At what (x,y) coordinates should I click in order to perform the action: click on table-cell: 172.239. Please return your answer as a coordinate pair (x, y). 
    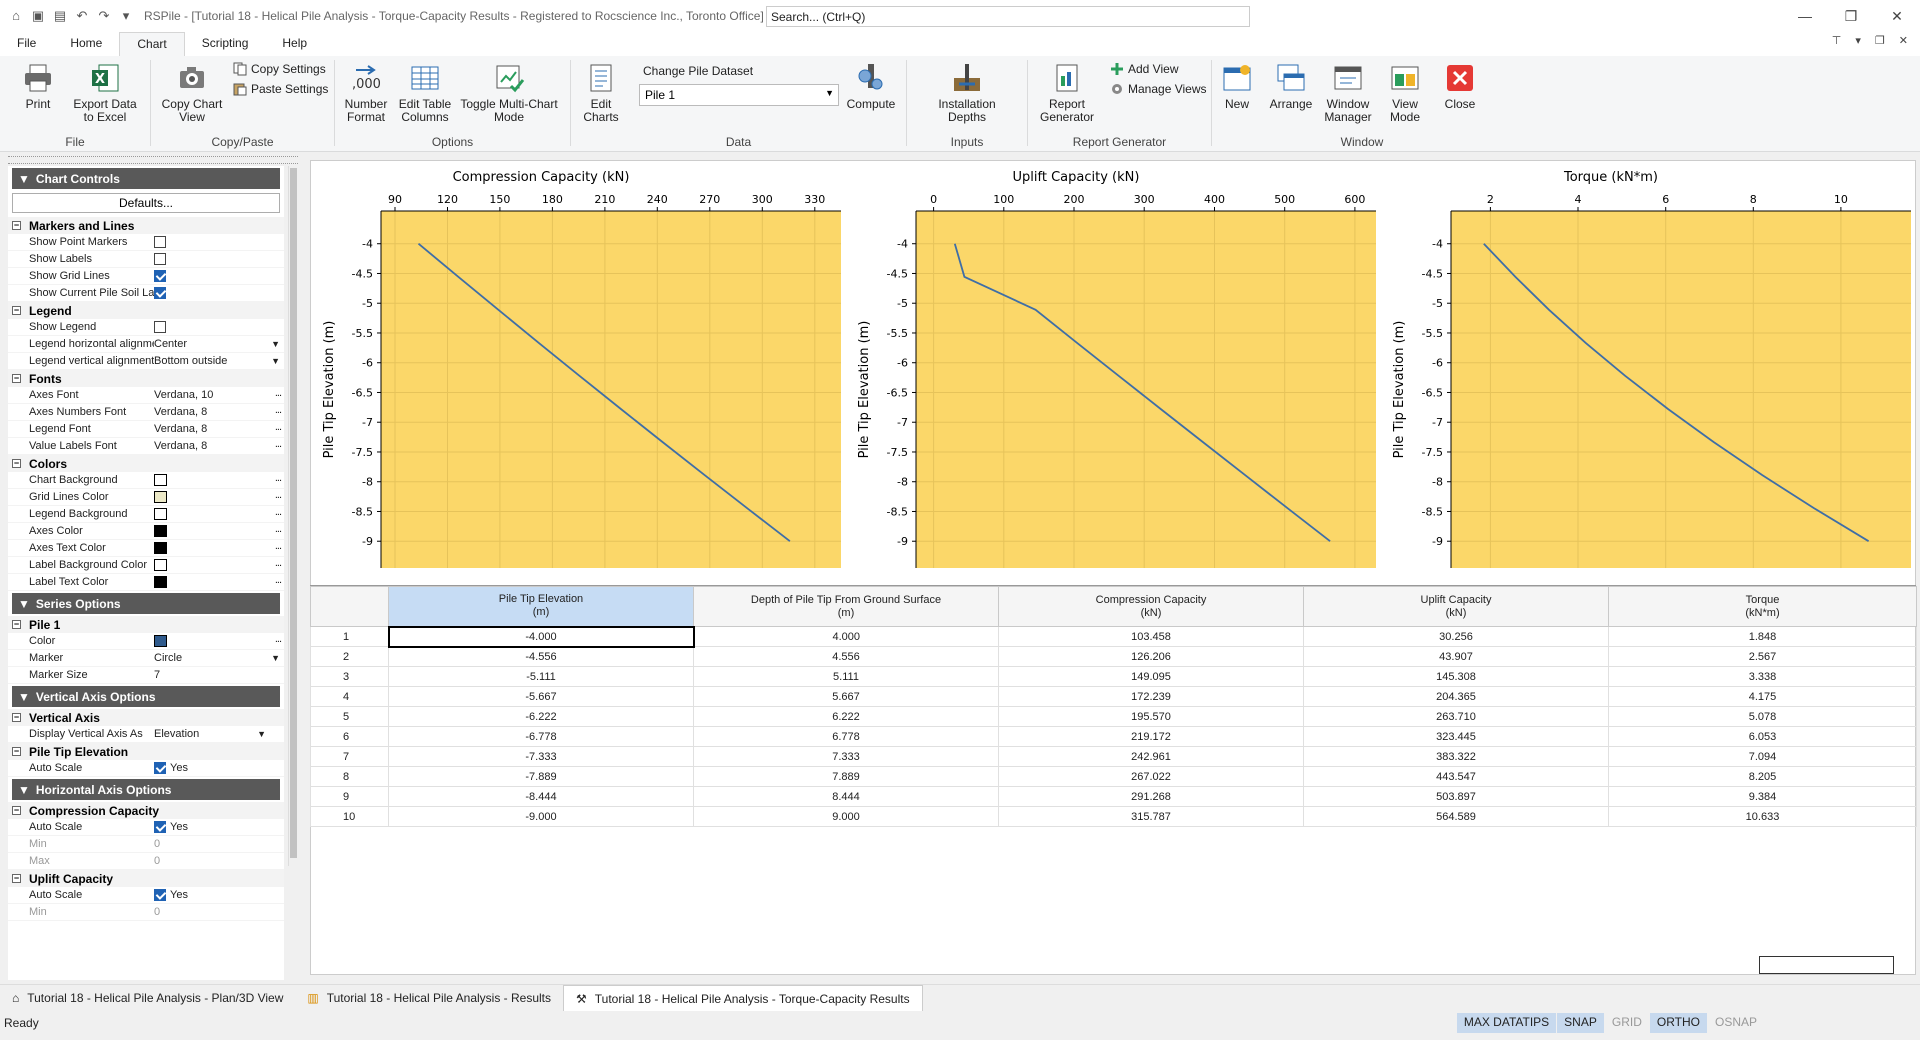
    Looking at the image, I should click on (1151, 696).